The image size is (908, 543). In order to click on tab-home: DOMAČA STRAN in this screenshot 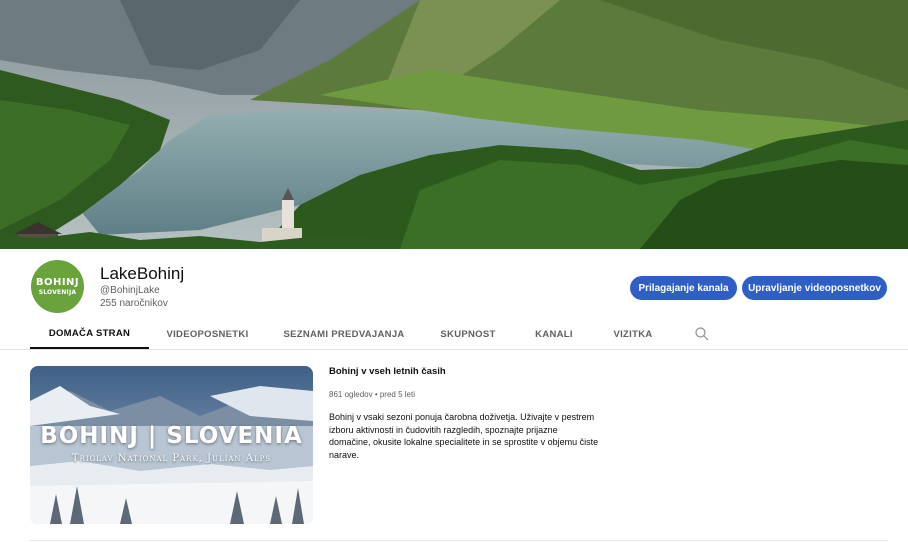, I will do `click(89, 334)`.